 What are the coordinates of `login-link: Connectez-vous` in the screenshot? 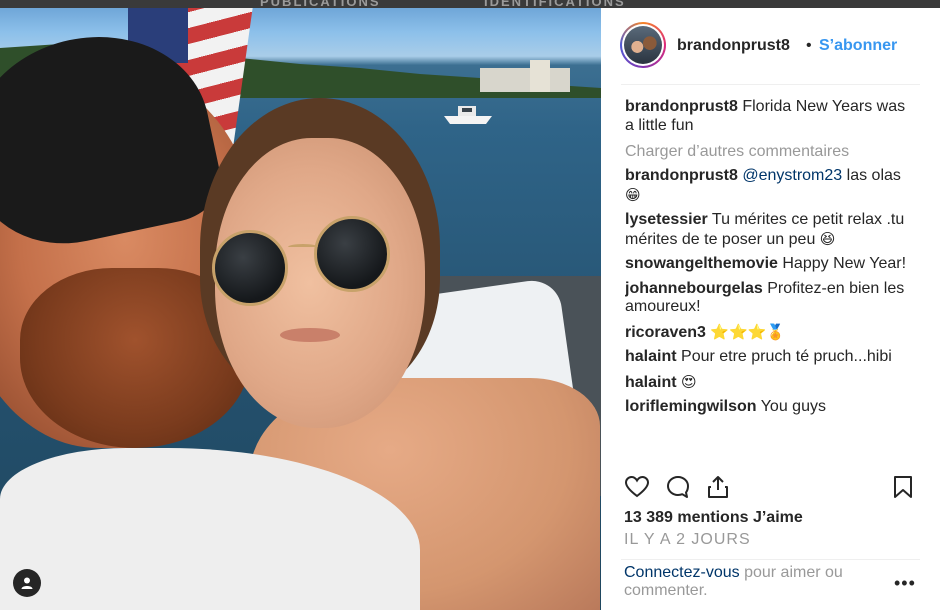 It's located at (682, 572).